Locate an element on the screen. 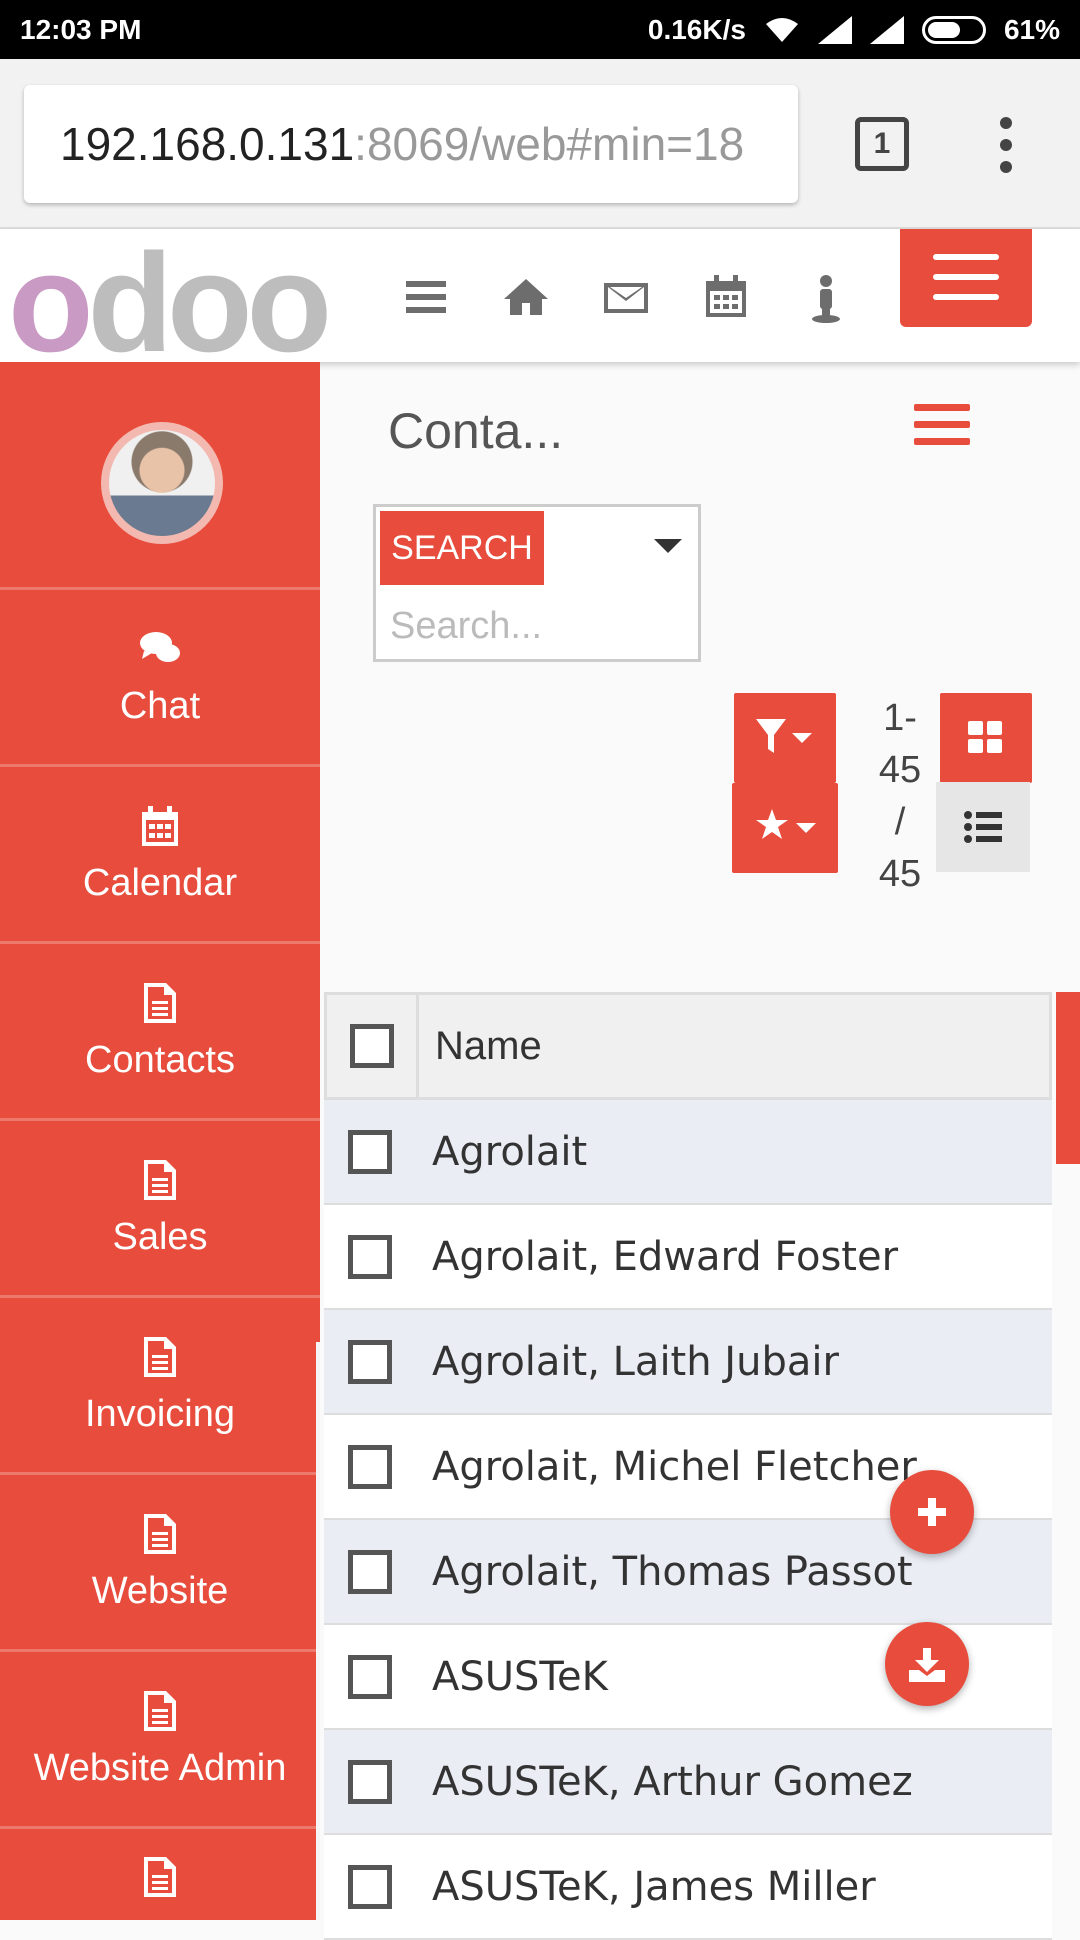  sidebar-item-calendar: Calendar is located at coordinates (160, 852).